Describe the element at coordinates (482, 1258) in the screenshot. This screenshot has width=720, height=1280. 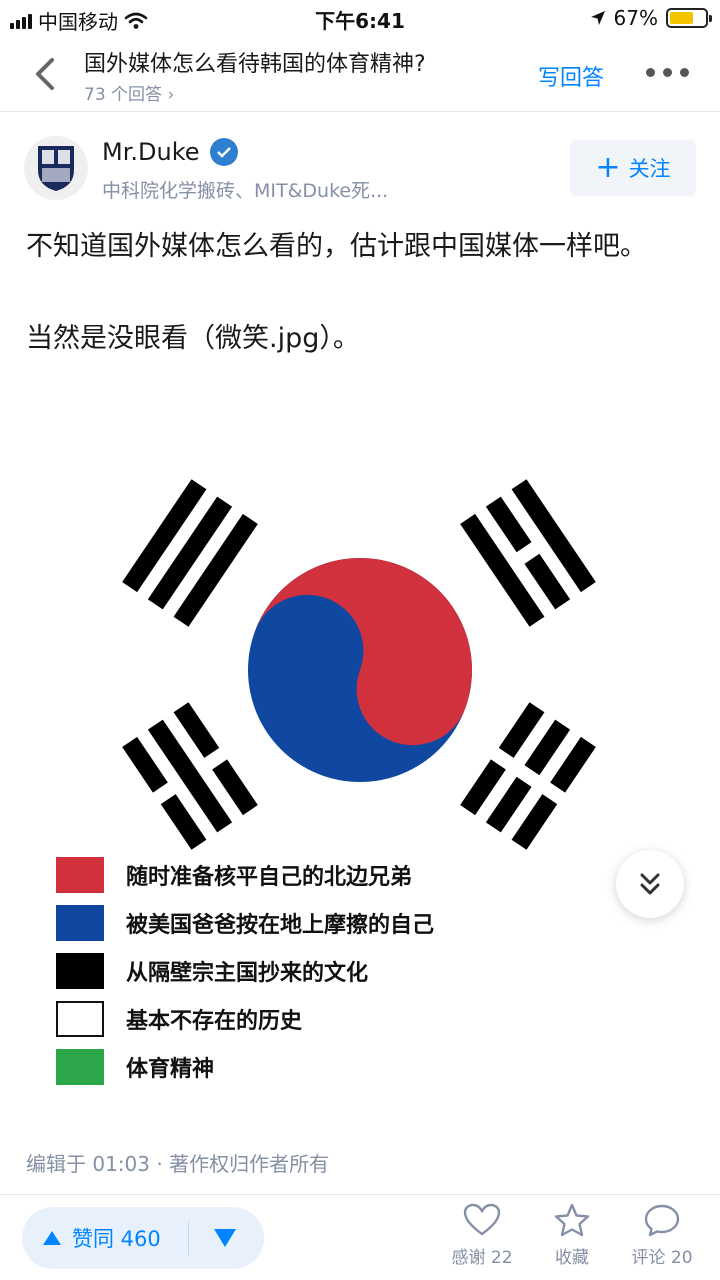
I see `thanks-label: 感谢 22` at that location.